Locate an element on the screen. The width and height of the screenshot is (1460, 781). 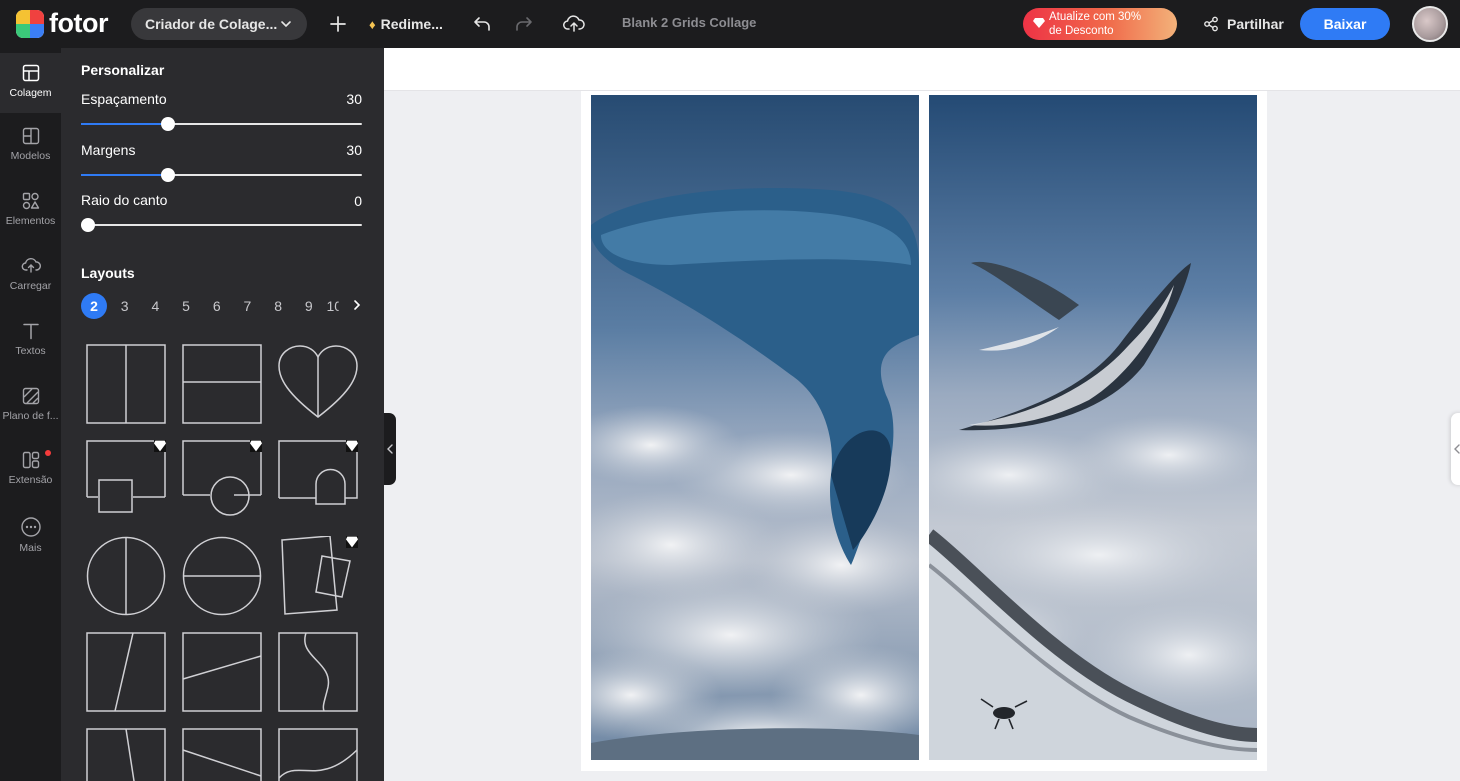
panel-collapse-handle is located at coordinates (390, 449).